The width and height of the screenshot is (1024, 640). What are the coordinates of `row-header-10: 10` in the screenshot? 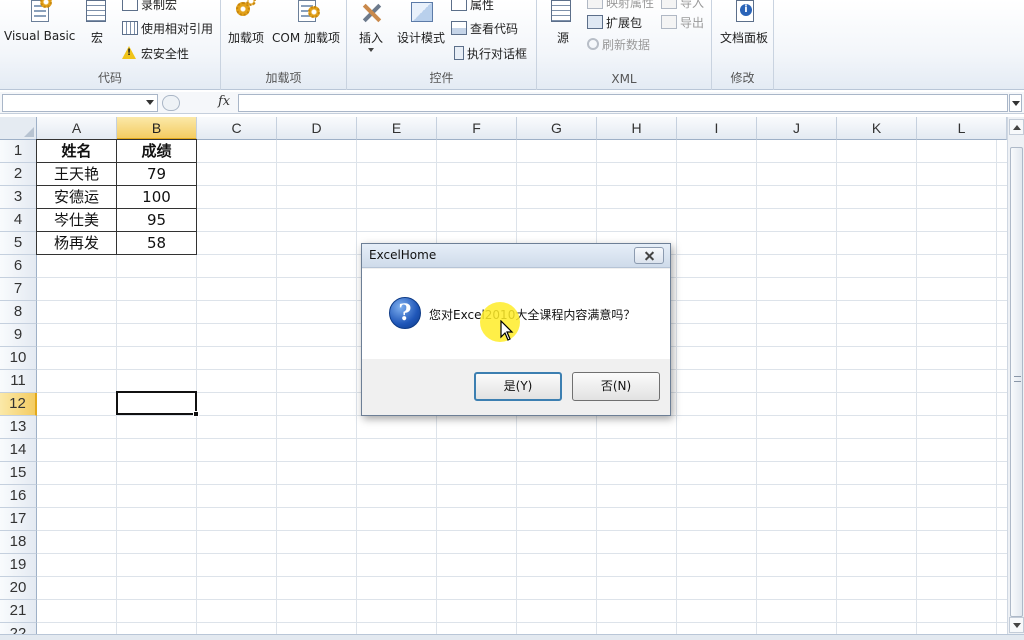 It's located at (18, 358).